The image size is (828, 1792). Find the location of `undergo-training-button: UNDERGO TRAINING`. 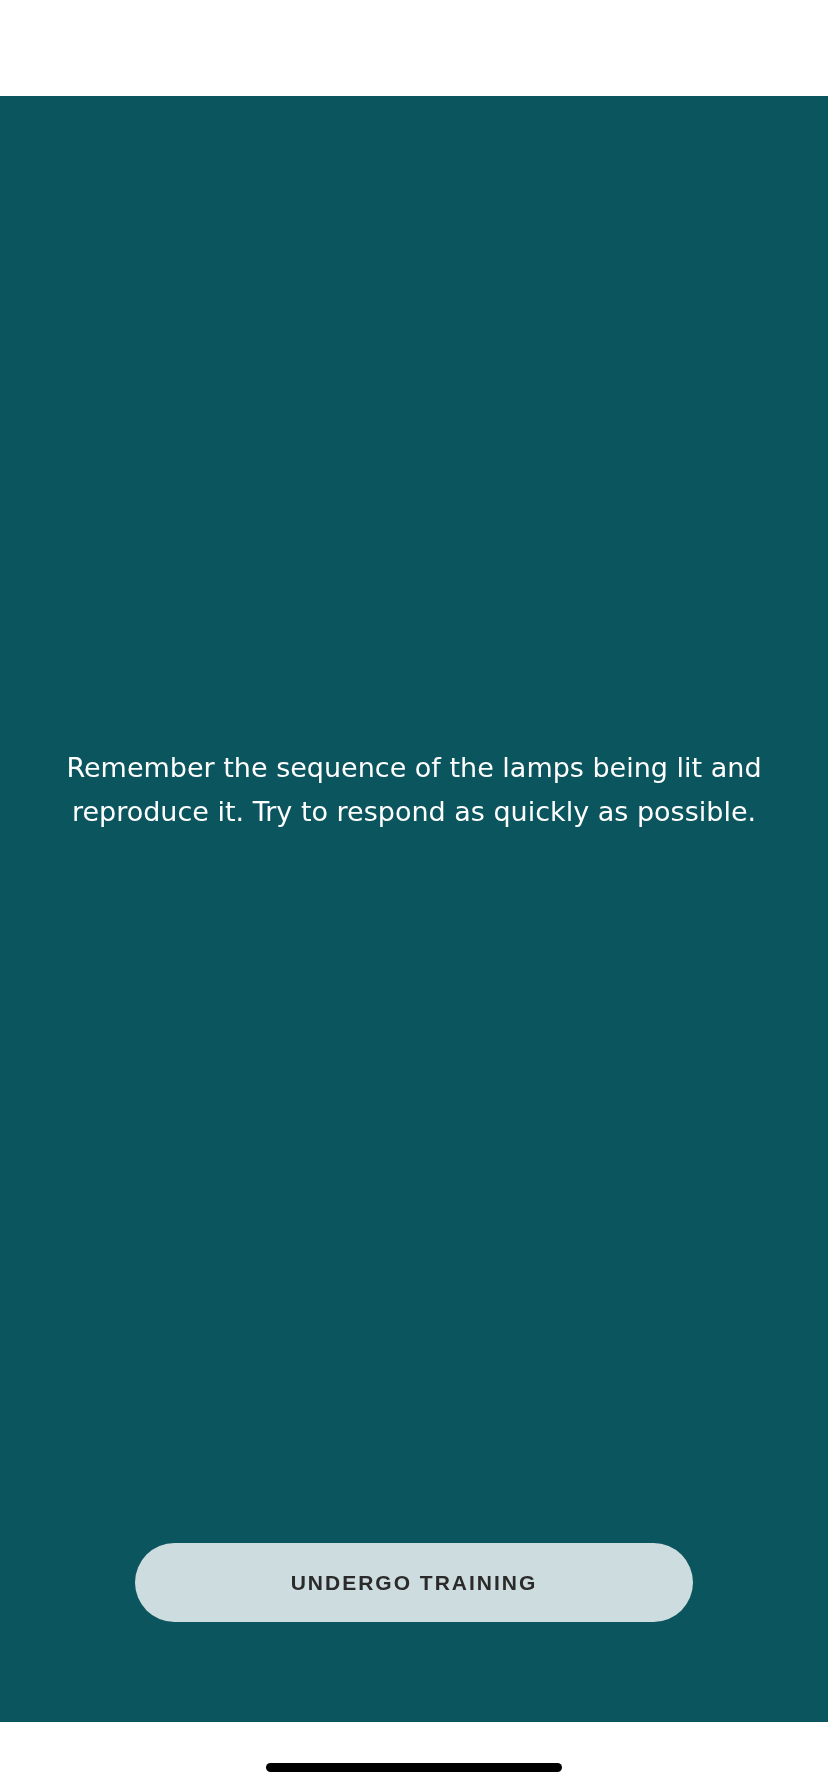

undergo-training-button: UNDERGO TRAINING is located at coordinates (414, 1582).